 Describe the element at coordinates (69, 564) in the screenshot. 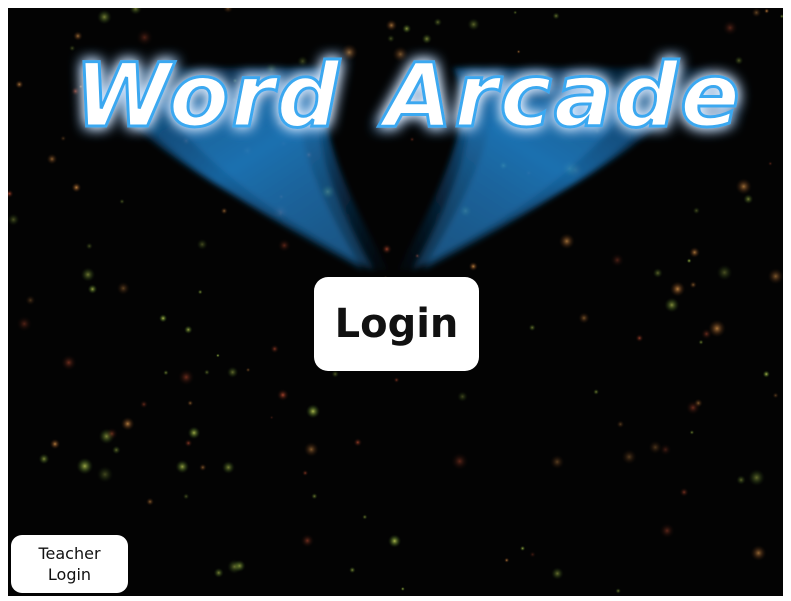

I see `teacher-login-button: Teacher Login` at that location.